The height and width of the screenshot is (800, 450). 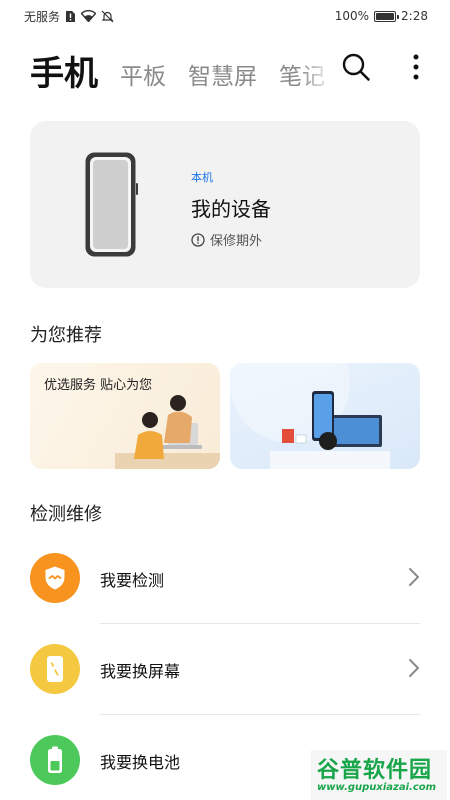 I want to click on status-left: 无服务, so click(x=69, y=16).